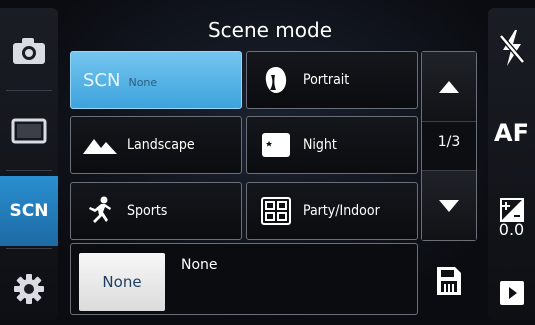  I want to click on portrait-icon, so click(276, 80).